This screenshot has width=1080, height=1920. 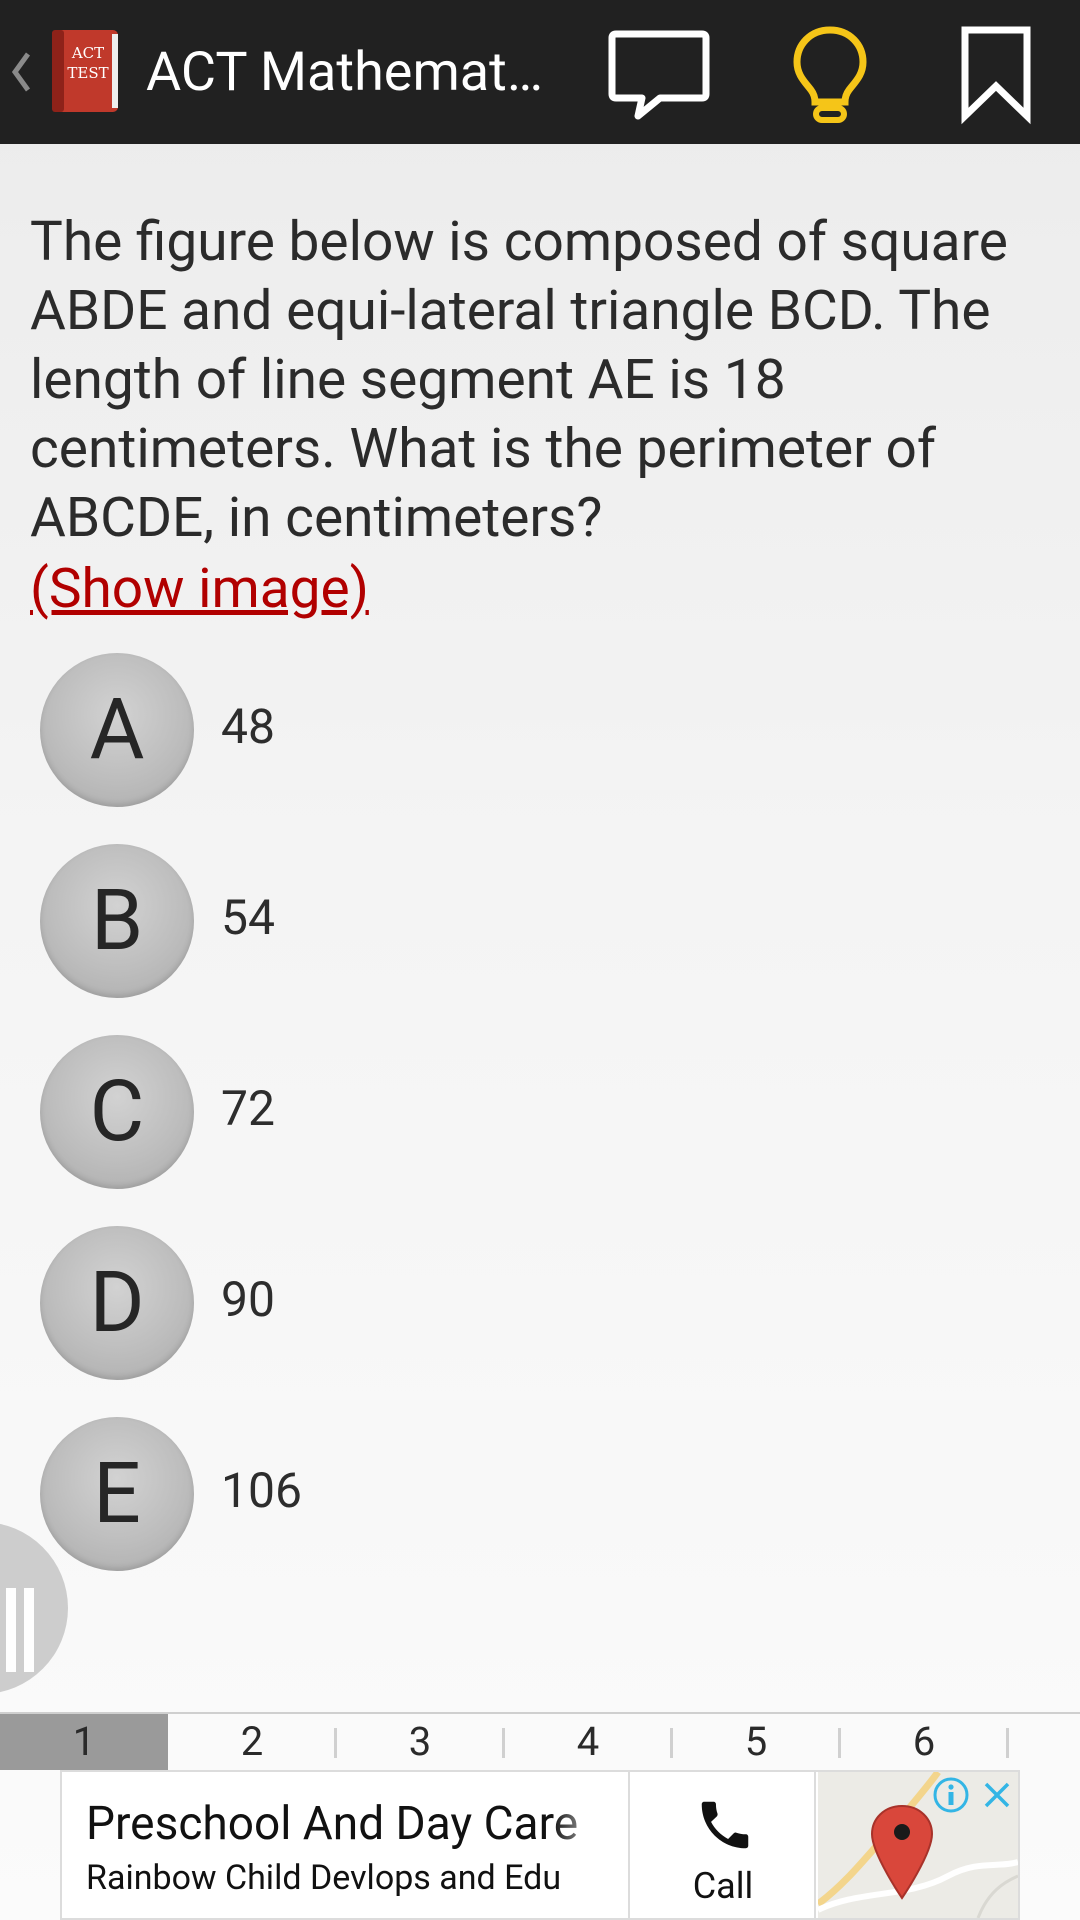 What do you see at coordinates (117, 1493) in the screenshot?
I see `option-letter: E` at bounding box center [117, 1493].